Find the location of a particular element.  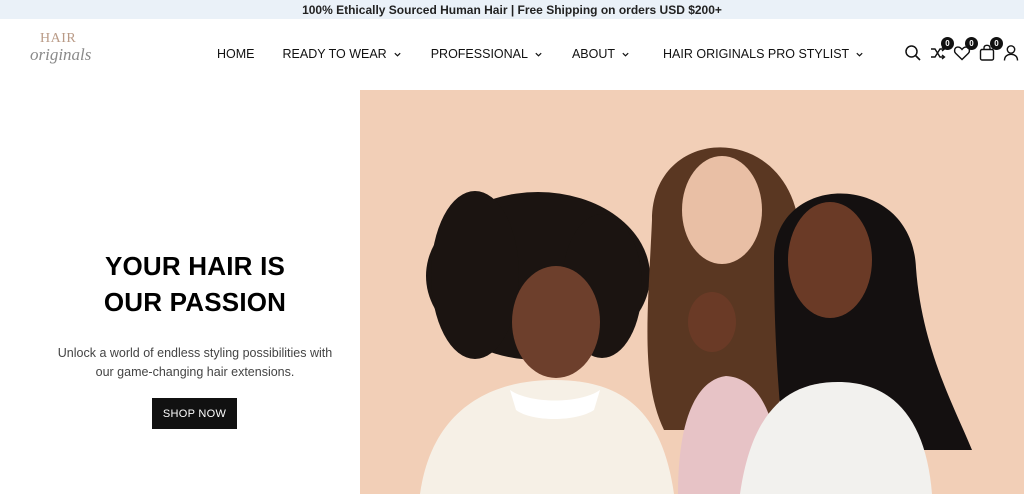

heart-icon: 0 is located at coordinates (965, 49).